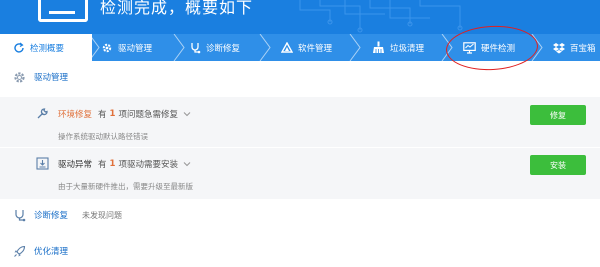  I want to click on broom-icon, so click(378, 47).